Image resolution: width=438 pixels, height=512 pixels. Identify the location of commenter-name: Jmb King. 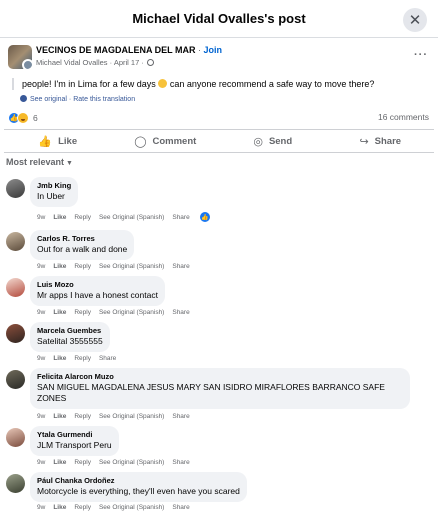
(54, 186).